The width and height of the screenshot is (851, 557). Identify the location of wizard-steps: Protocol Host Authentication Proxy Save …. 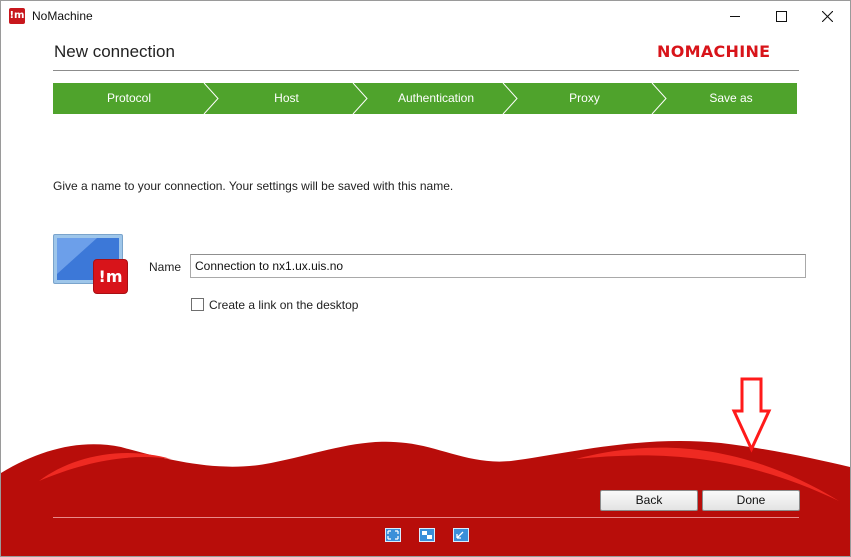
(425, 98).